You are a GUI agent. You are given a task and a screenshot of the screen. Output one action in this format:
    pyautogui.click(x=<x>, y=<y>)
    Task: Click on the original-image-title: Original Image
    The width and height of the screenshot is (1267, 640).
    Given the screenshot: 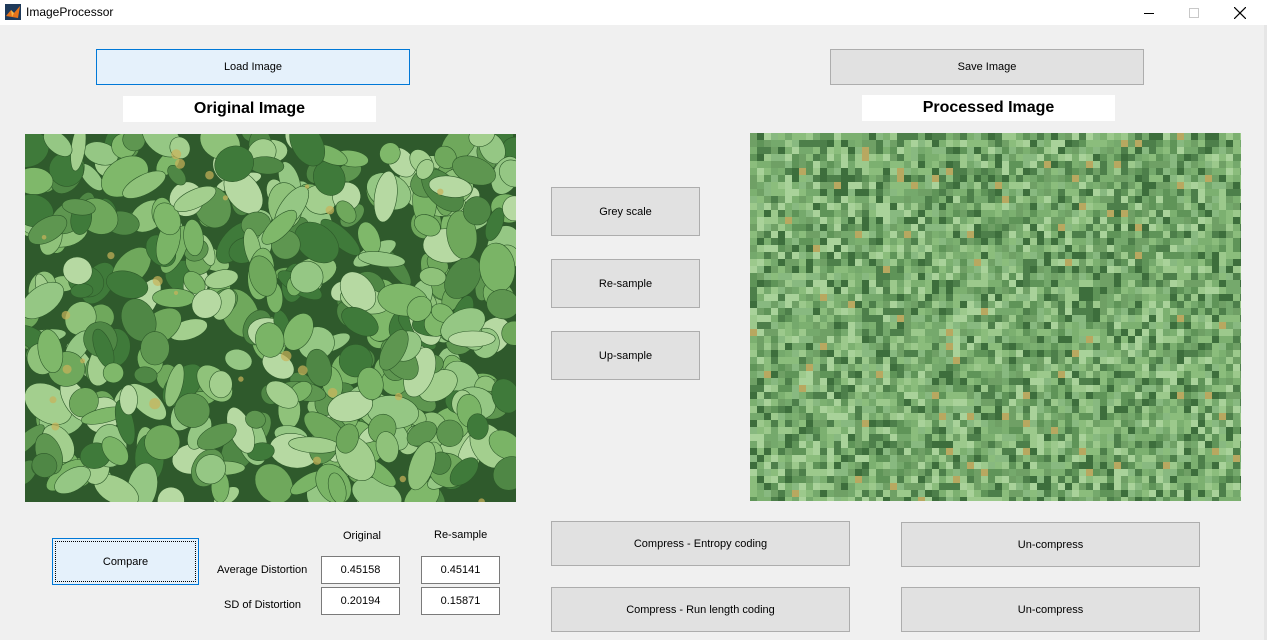 What is the action you would take?
    pyautogui.click(x=249, y=109)
    